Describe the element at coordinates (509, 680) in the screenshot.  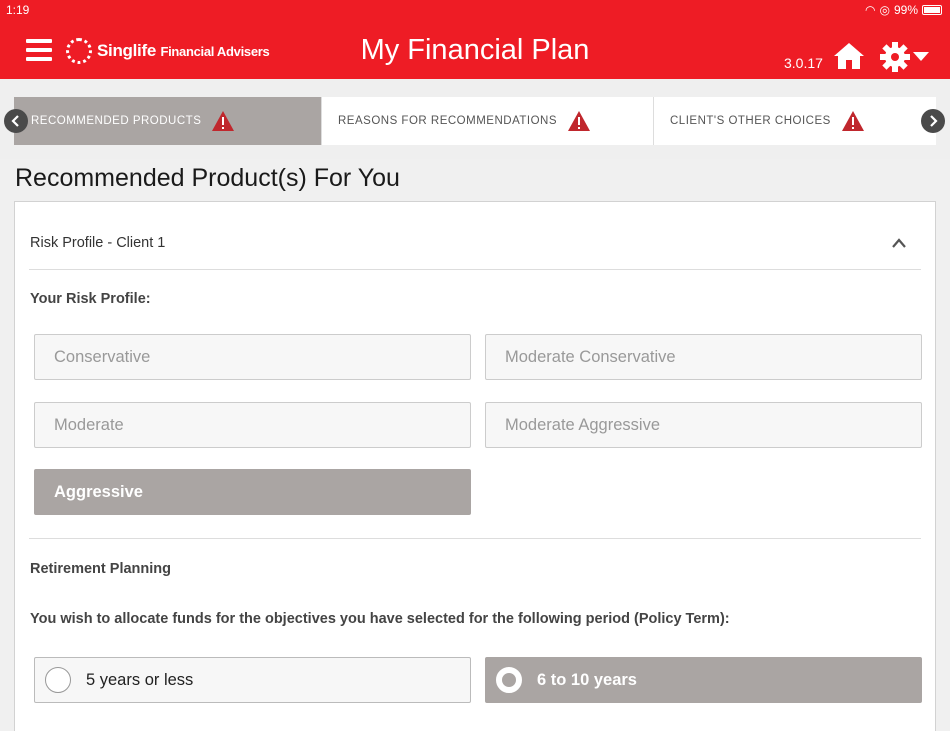
I see `radio-circle-selected` at that location.